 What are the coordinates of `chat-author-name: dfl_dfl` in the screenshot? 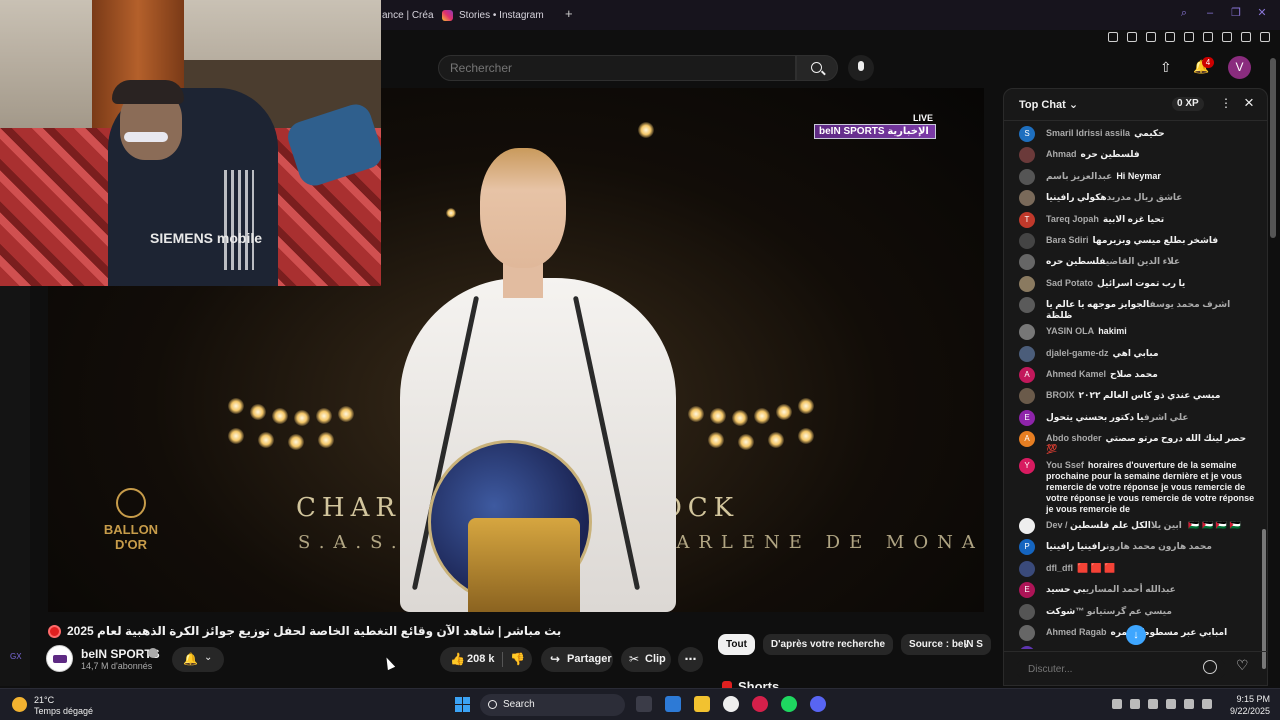 It's located at (1059, 568).